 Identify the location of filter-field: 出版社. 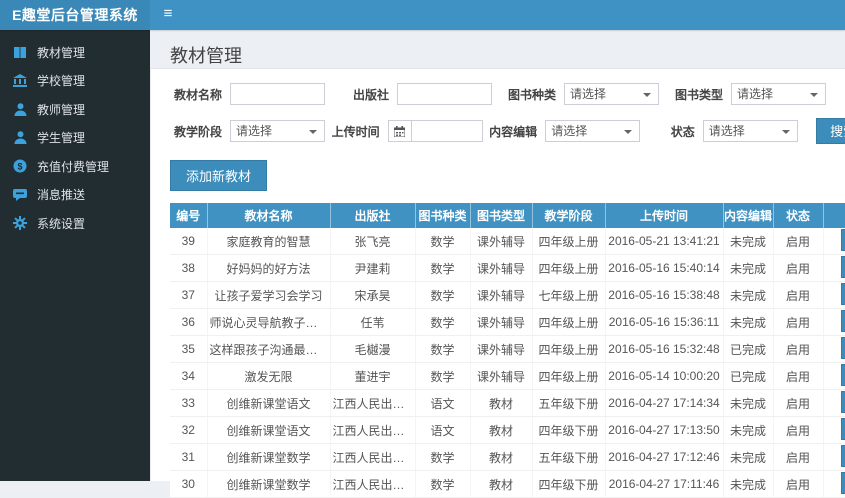
(420, 94).